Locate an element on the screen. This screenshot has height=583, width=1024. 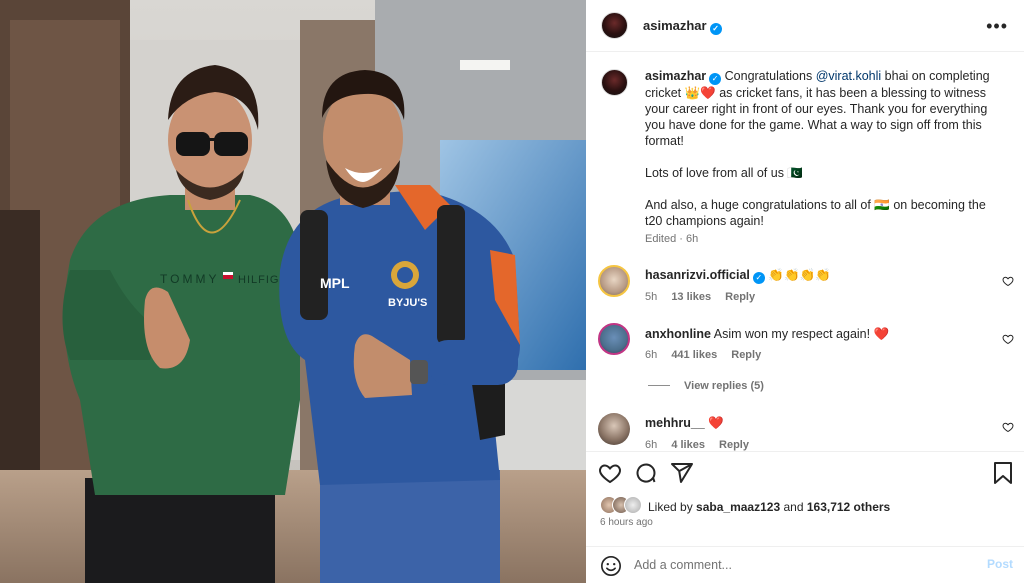
comment-icon is located at coordinates (646, 473).